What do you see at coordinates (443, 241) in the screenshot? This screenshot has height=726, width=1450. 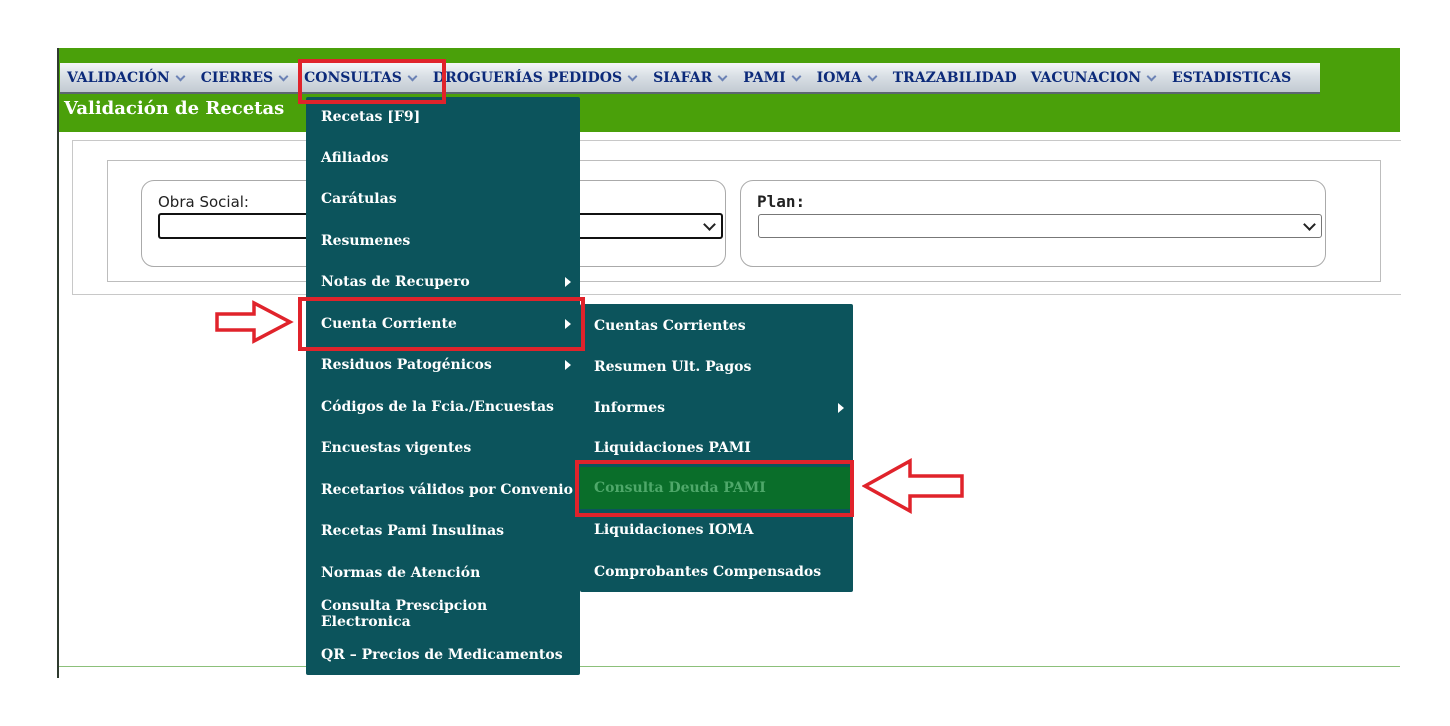 I see `menu-item-resumenes: Resumenes` at bounding box center [443, 241].